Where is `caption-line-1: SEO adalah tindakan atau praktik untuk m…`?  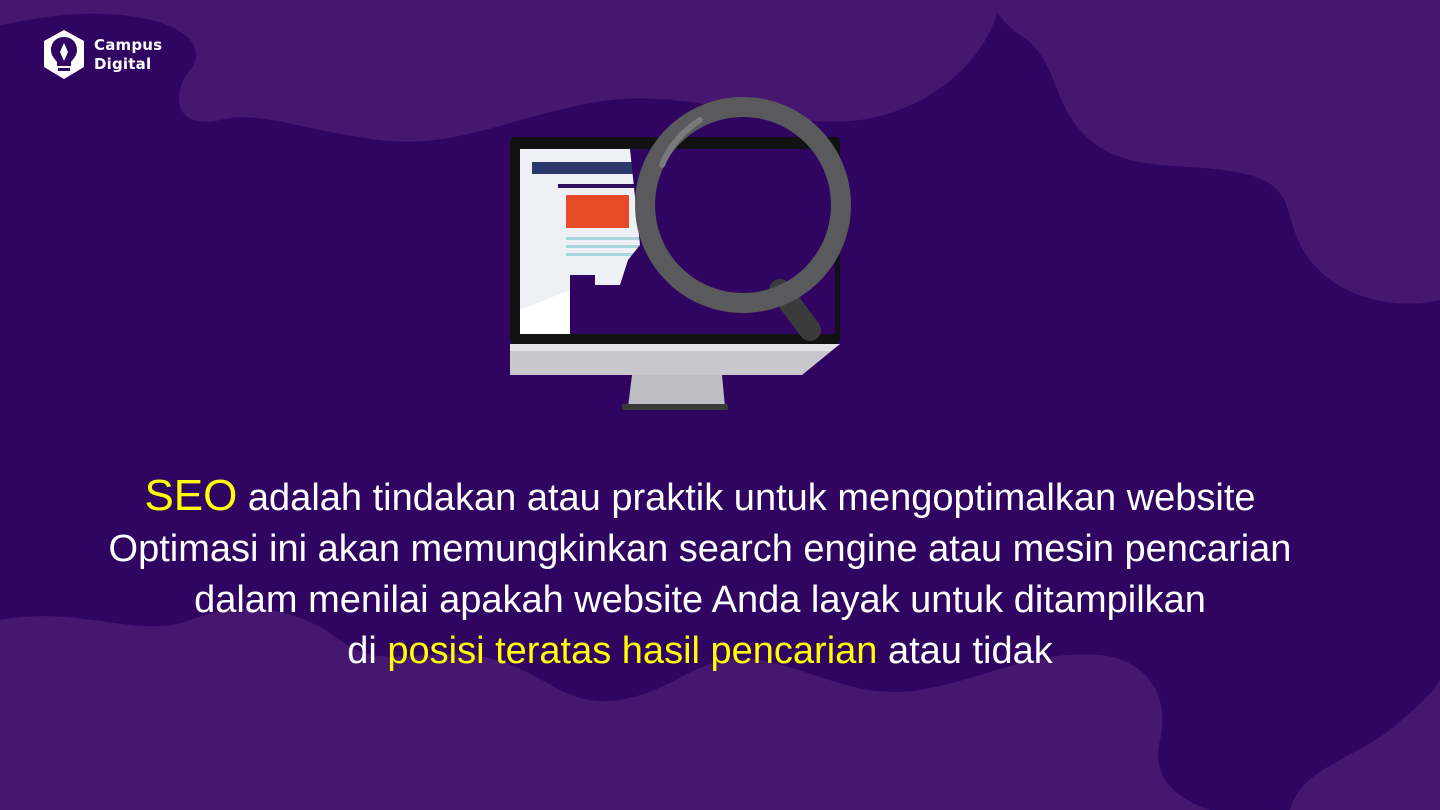
caption-line-1: SEO adalah tindakan atau praktik untuk m… is located at coordinates (700, 497).